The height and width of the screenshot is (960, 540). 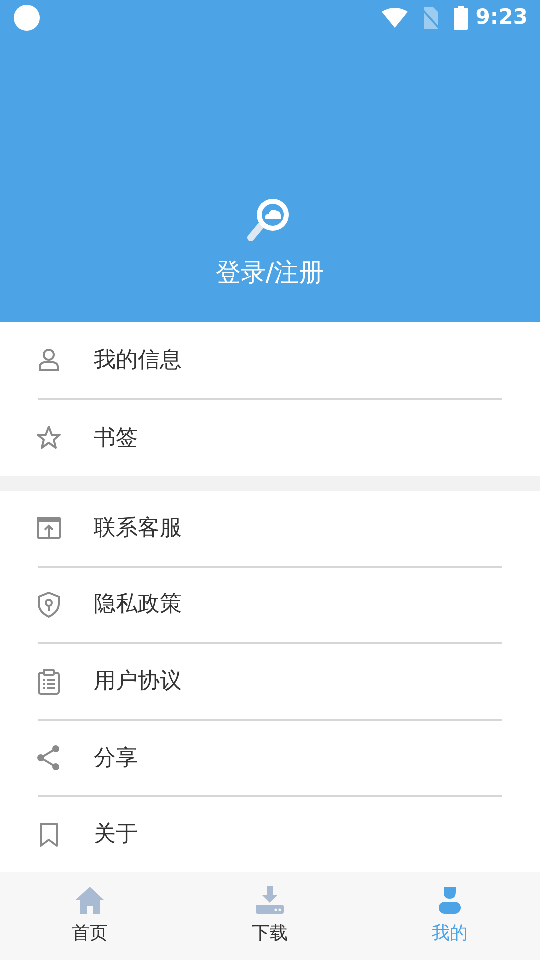 I want to click on tab: 下载, so click(x=270, y=916).